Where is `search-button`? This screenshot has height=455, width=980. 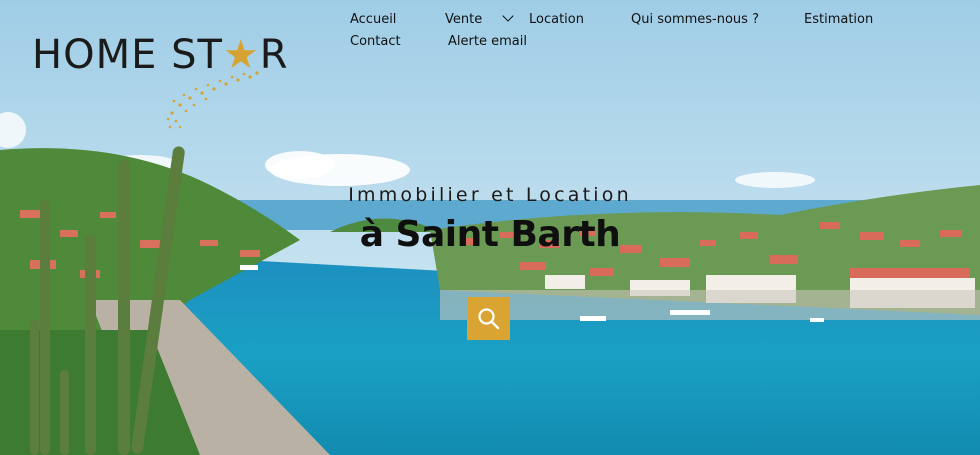
search-button is located at coordinates (488, 318).